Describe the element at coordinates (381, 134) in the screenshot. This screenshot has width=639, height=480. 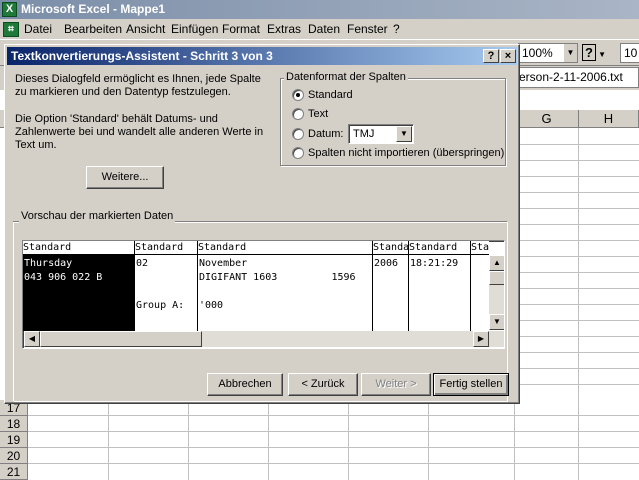
I see `date-format-select: TMJ ▼` at that location.